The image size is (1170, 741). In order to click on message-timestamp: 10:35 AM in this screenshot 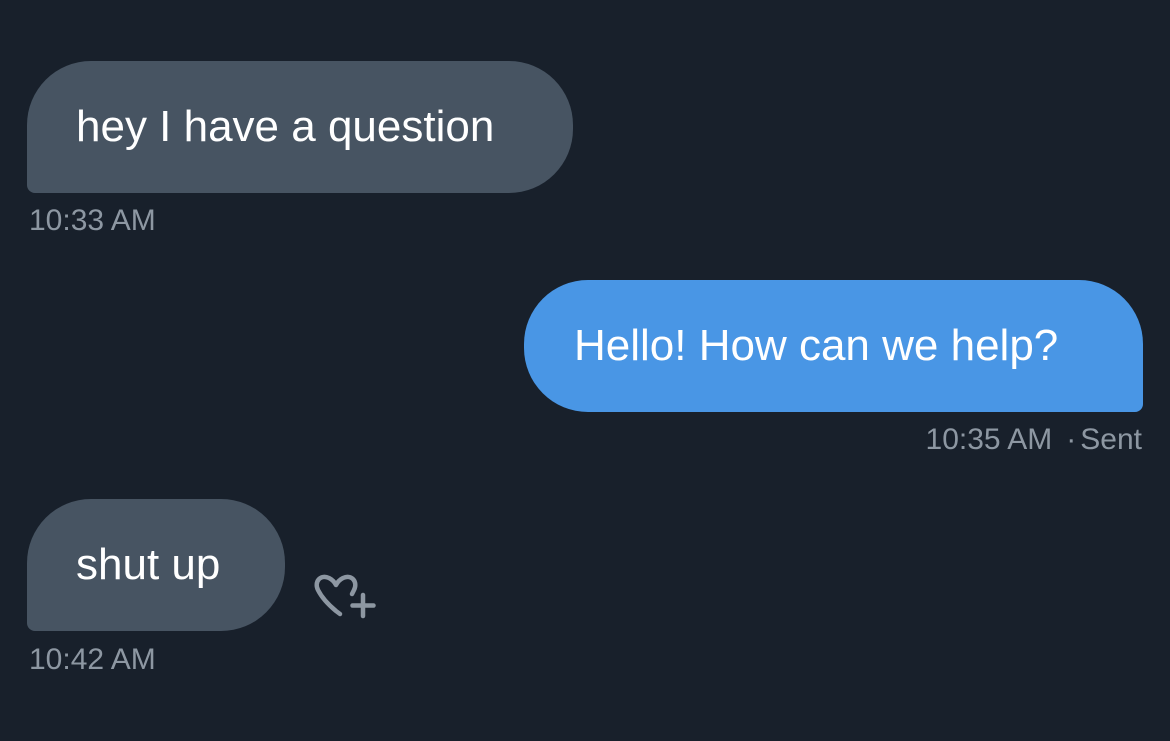, I will do `click(989, 439)`.